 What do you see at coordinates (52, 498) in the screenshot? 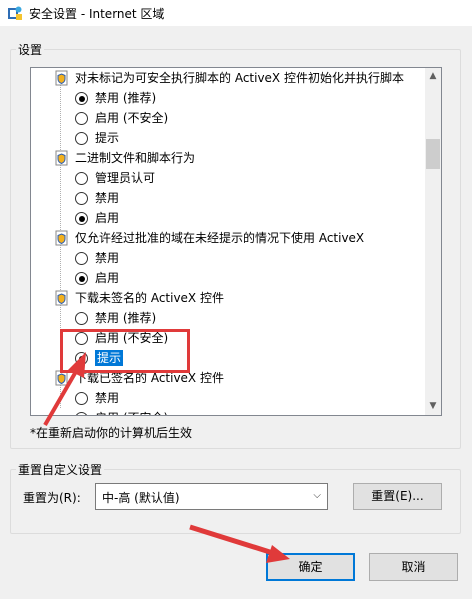
I see `reset-to-label: 重置为(R):` at bounding box center [52, 498].